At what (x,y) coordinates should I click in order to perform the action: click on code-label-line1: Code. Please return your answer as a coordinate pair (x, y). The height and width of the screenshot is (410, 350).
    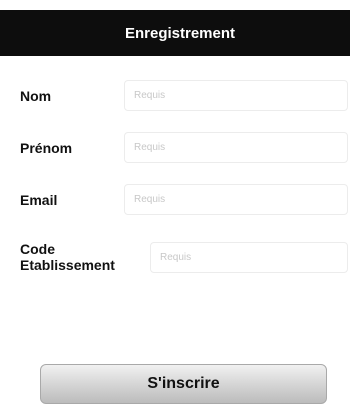
    Looking at the image, I should click on (37, 249).